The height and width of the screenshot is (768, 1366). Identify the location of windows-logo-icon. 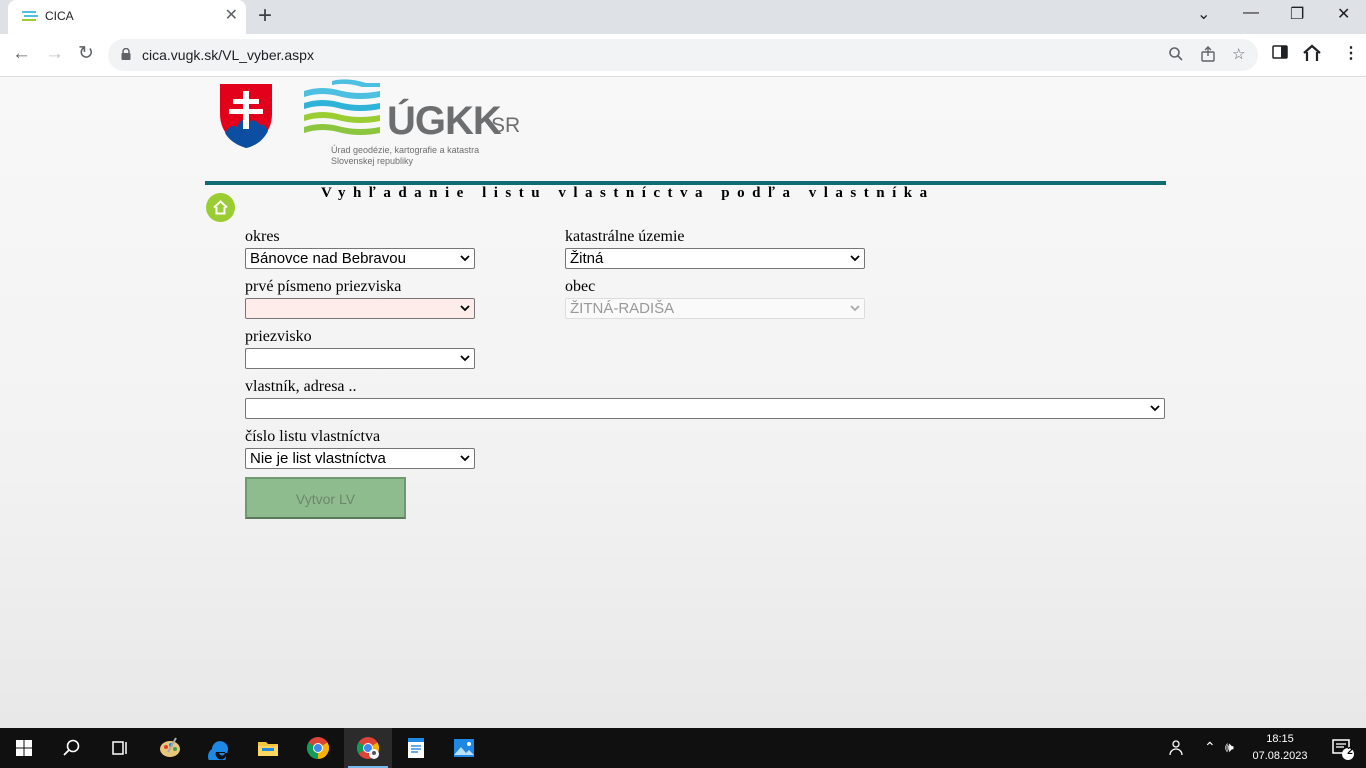
(24, 748).